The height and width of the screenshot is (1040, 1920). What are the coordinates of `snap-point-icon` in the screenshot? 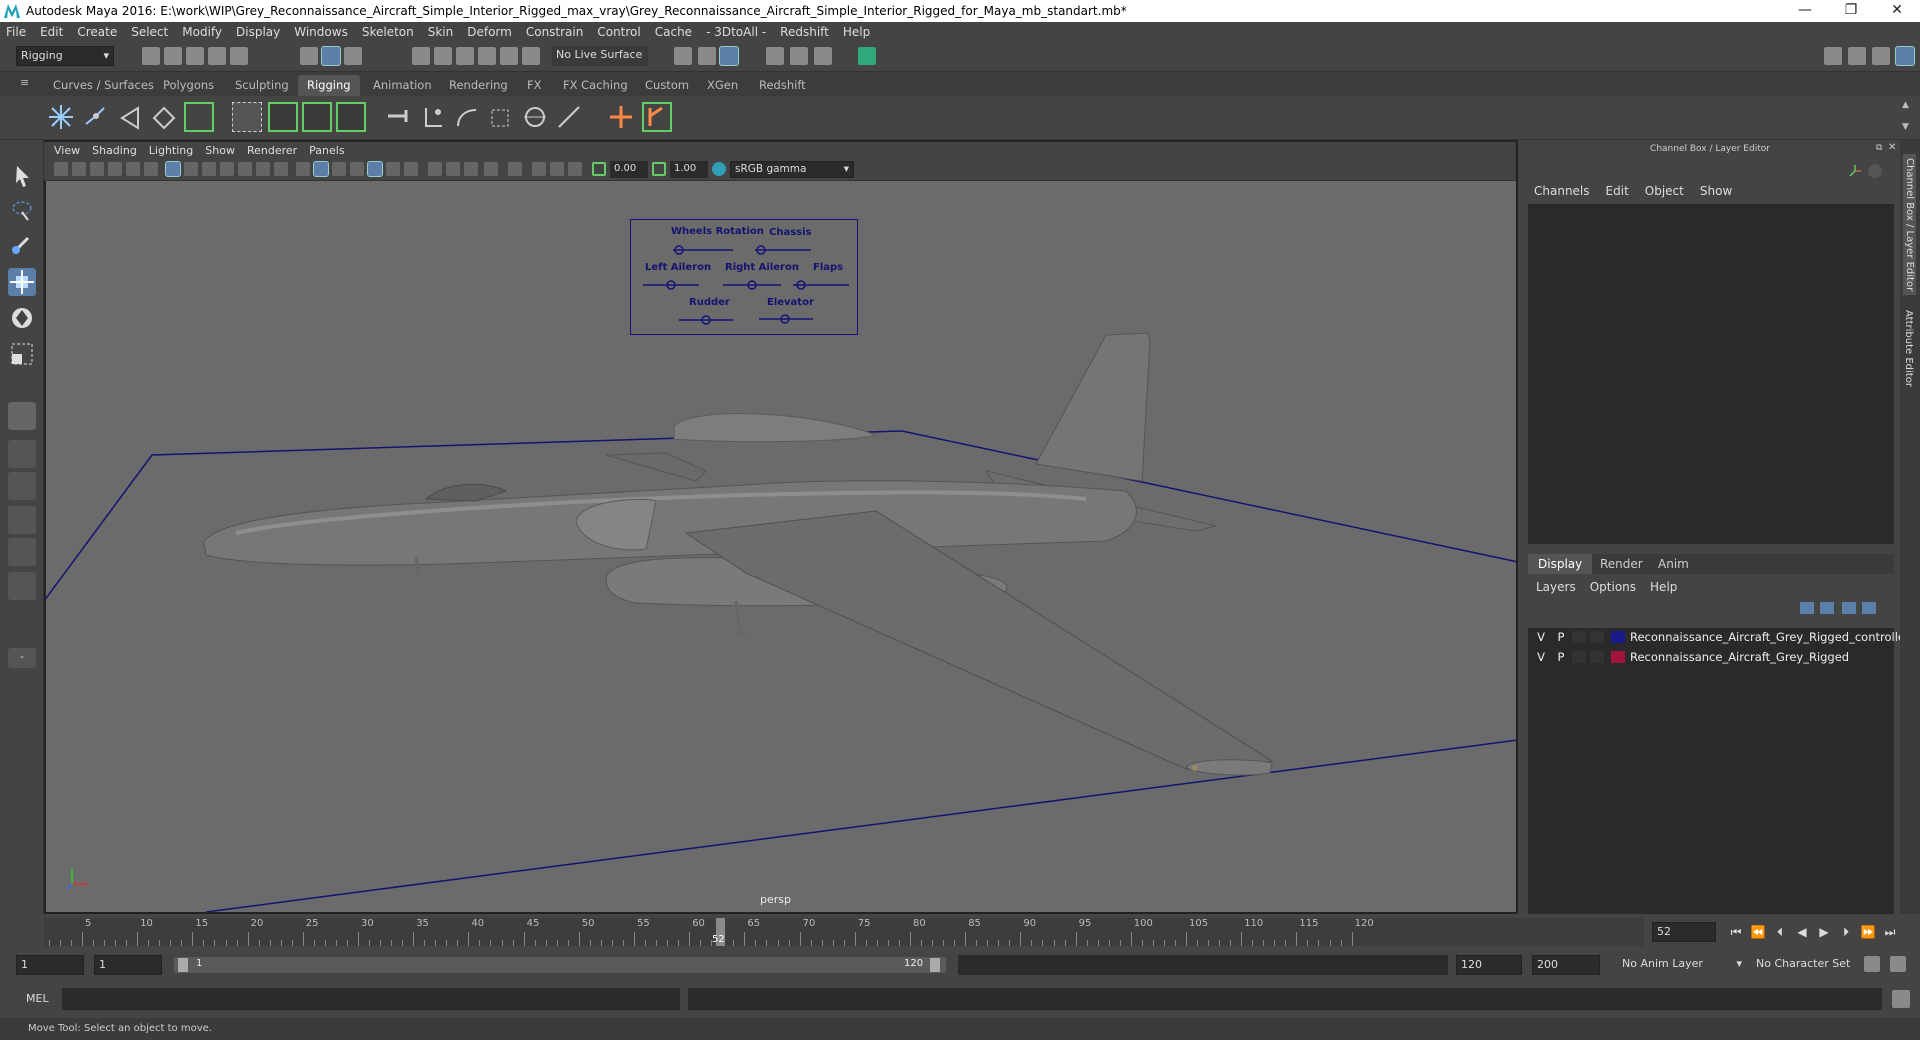 It's located at (465, 56).